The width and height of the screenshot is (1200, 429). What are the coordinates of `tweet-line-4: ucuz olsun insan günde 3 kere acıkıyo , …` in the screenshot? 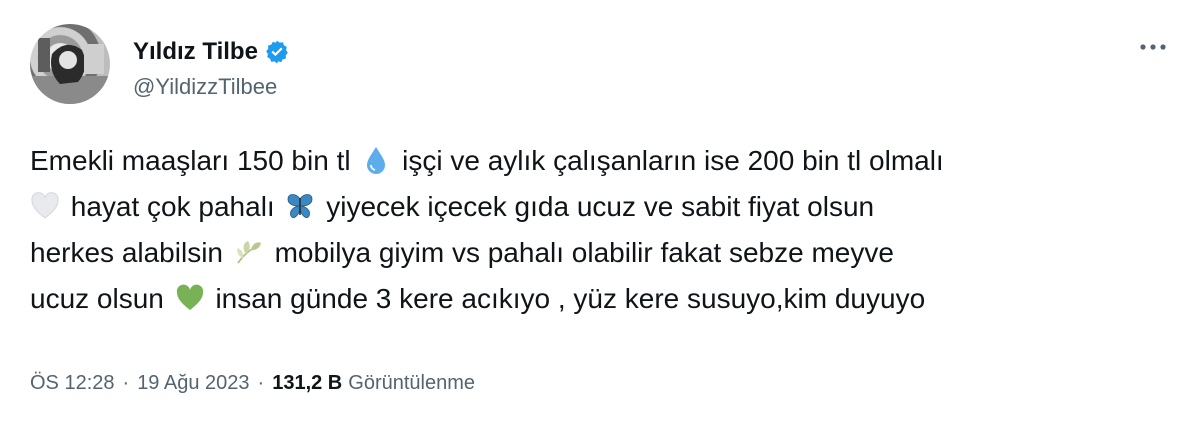 It's located at (600, 299).